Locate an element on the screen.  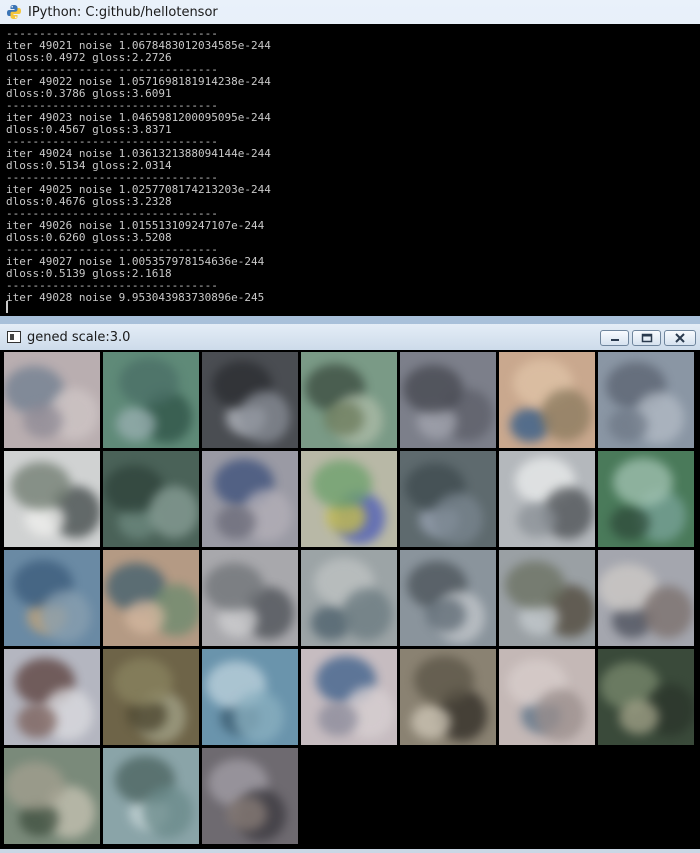
close-icon is located at coordinates (680, 338).